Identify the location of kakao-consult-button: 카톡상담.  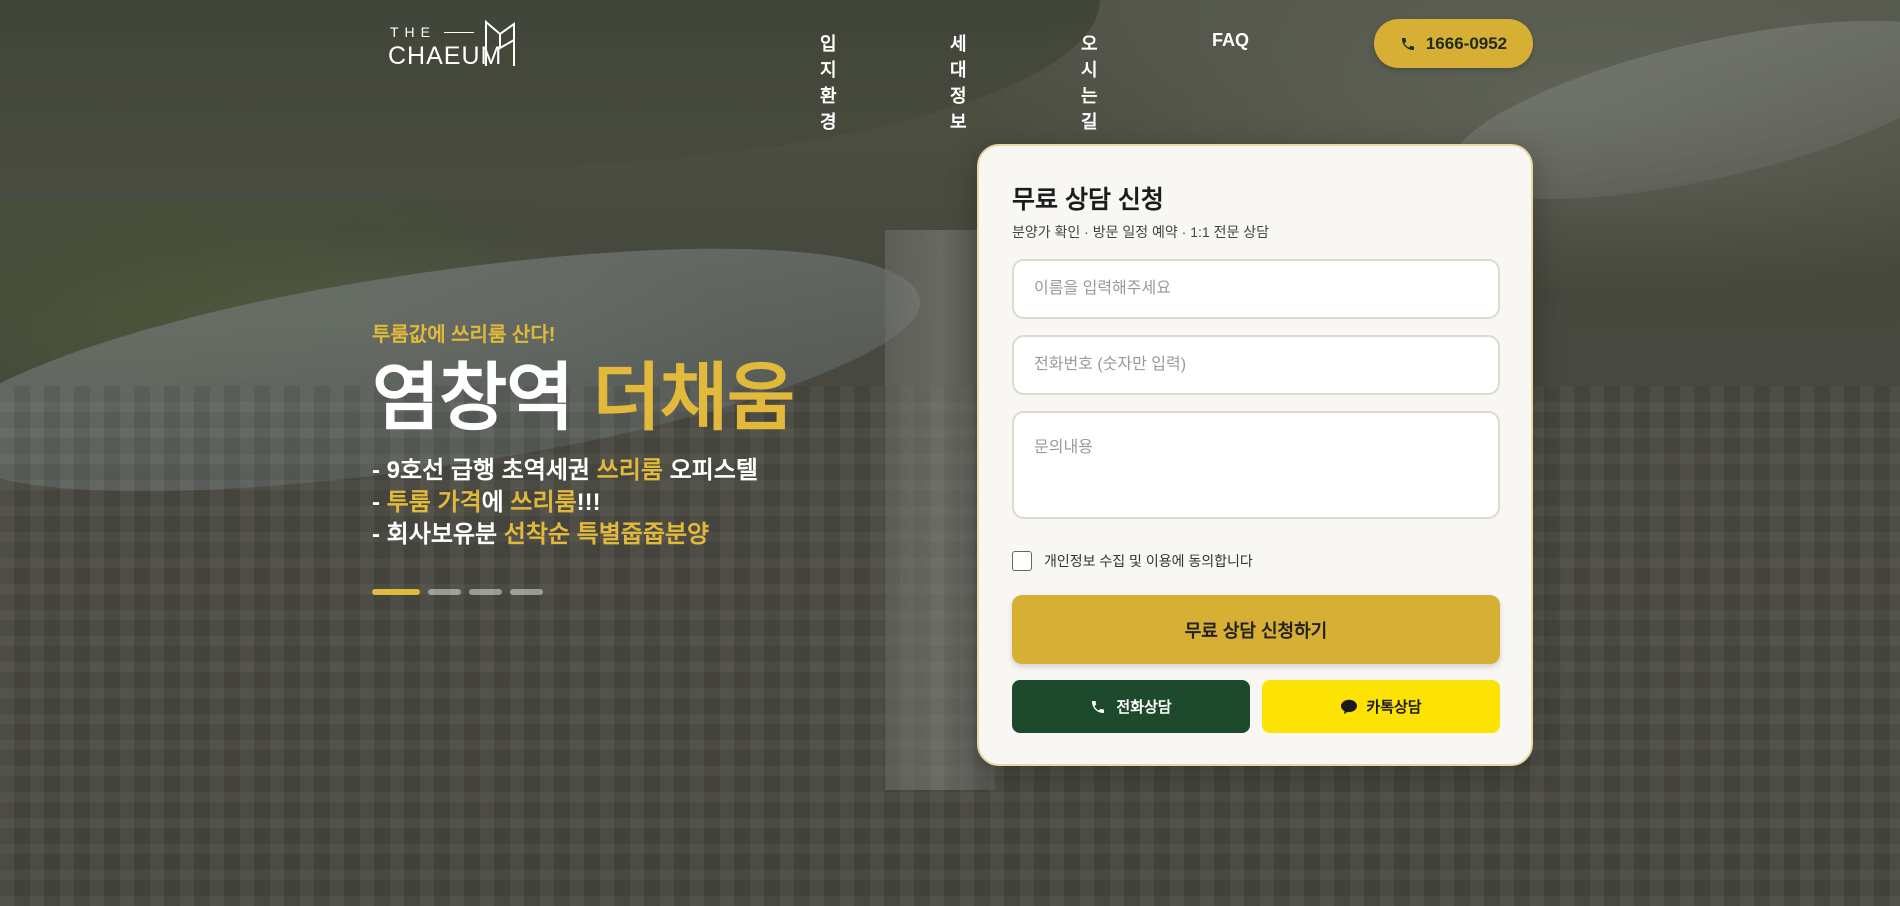
(1381, 706).